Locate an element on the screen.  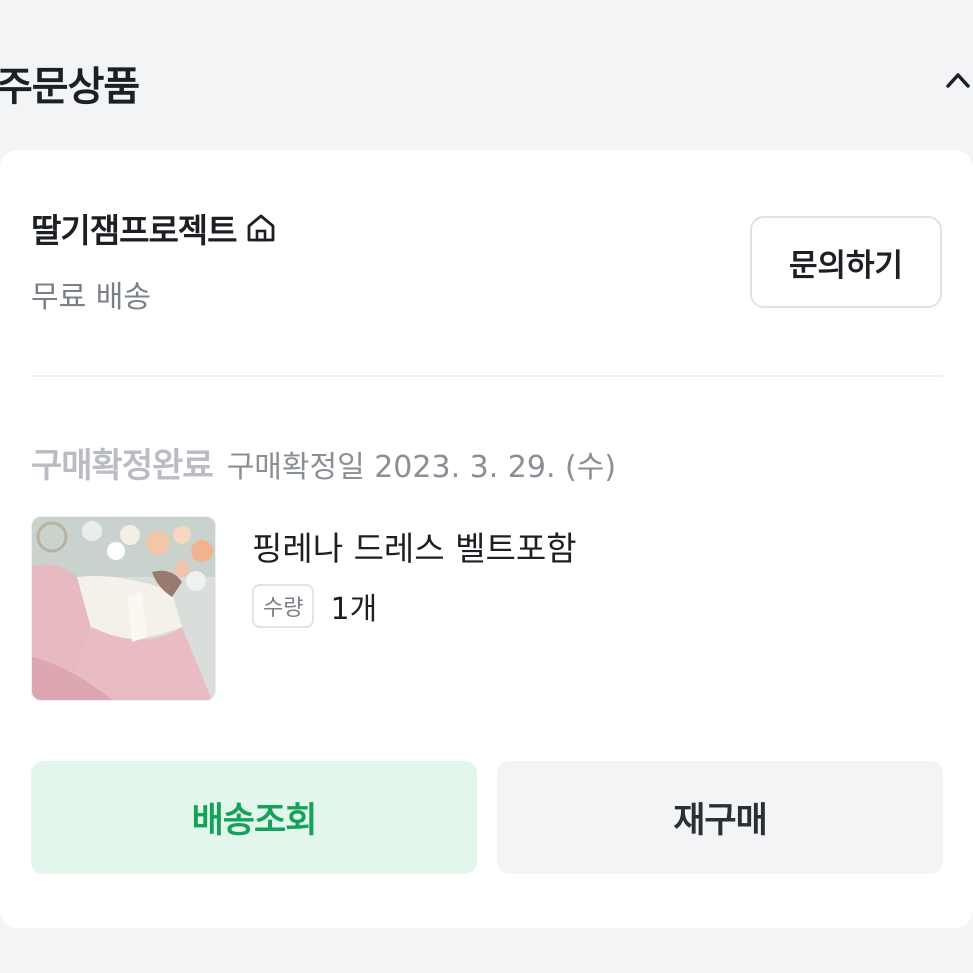
quantity-value: 1개 is located at coordinates (354, 609).